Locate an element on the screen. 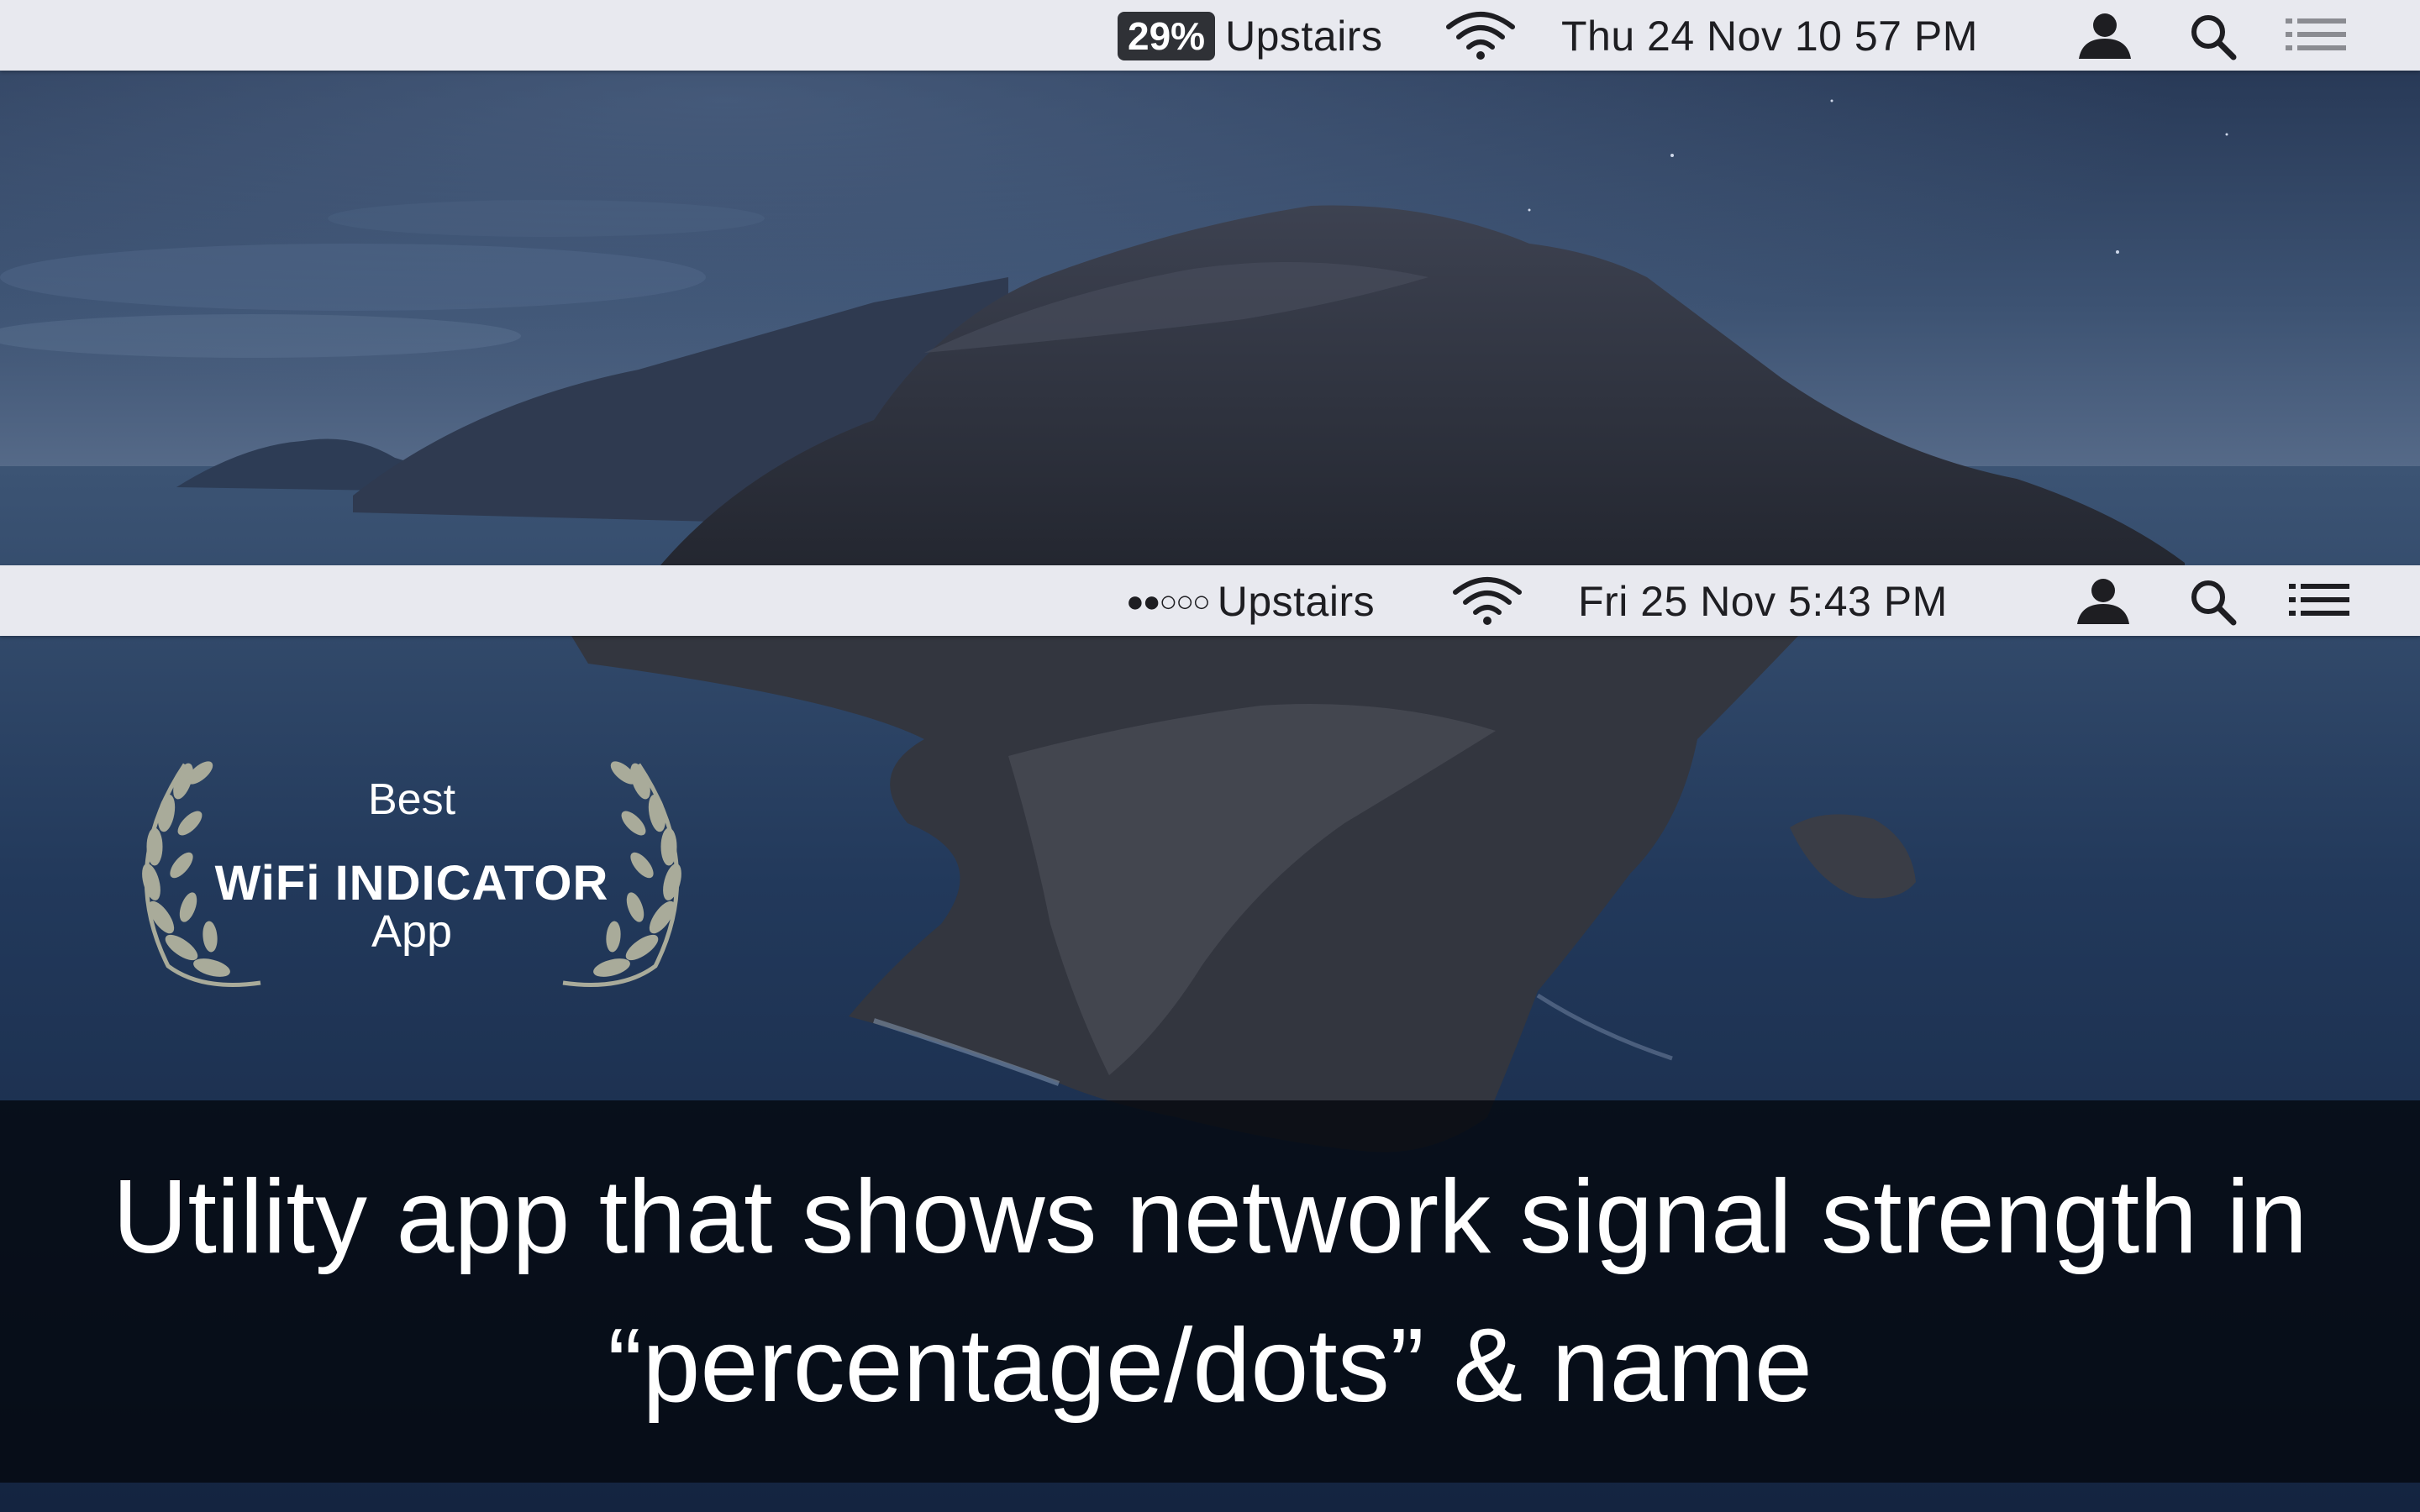 The image size is (2420, 1512). wifi-strength-status-item: 29% Upstairs is located at coordinates (1250, 36).